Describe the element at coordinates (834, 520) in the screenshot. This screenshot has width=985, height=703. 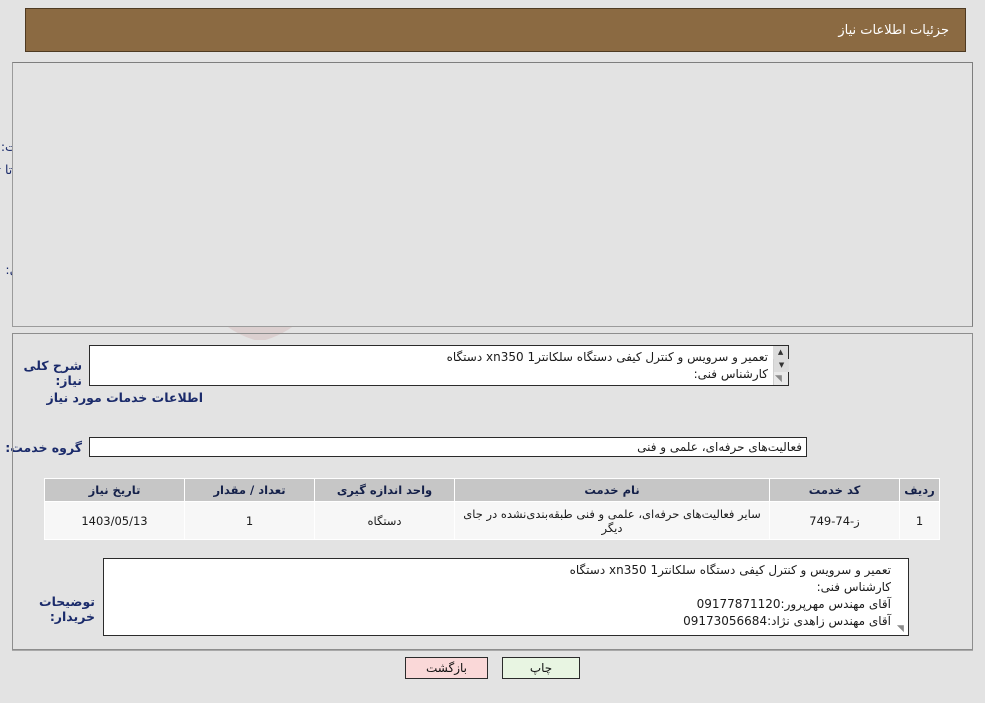
I see `cell-code: ز-74-749` at that location.